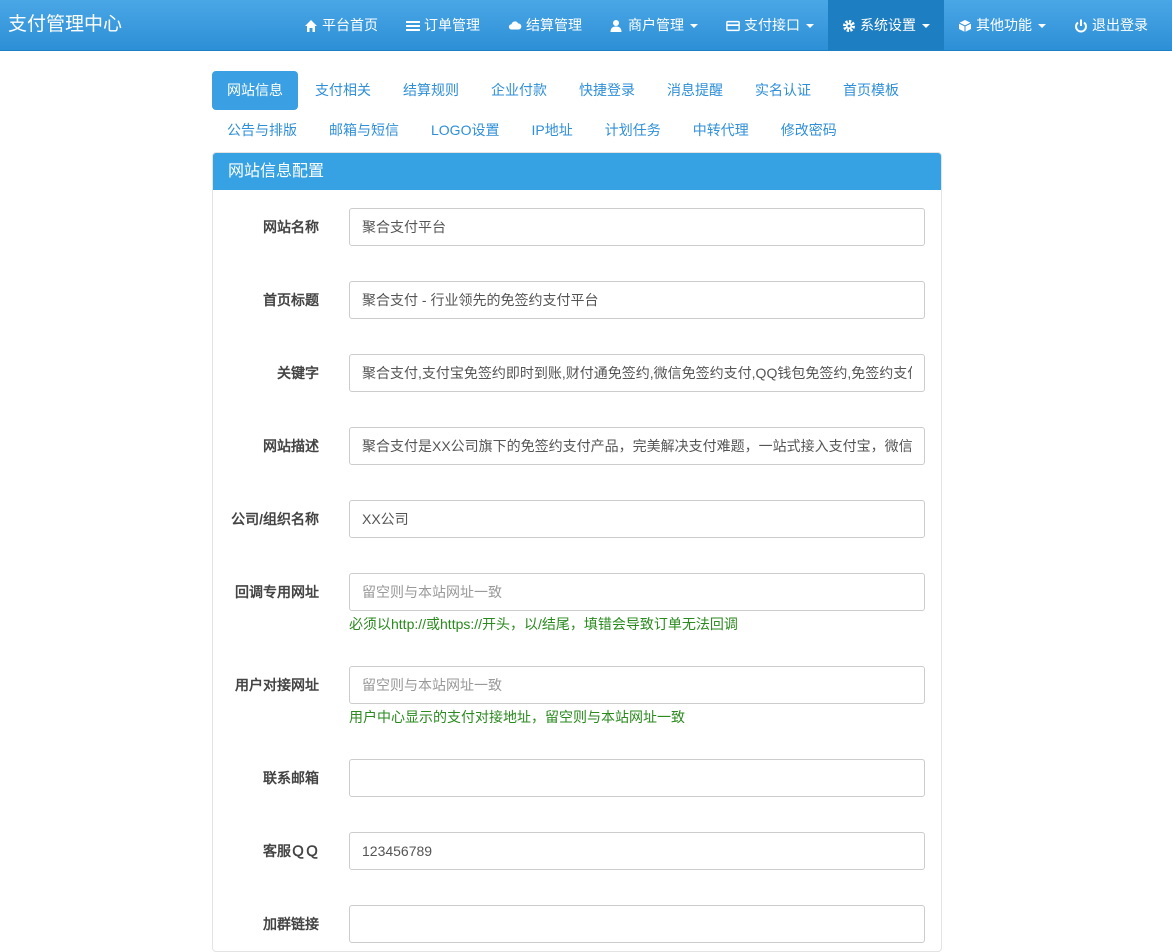  What do you see at coordinates (849, 26) in the screenshot?
I see `gear-icon` at bounding box center [849, 26].